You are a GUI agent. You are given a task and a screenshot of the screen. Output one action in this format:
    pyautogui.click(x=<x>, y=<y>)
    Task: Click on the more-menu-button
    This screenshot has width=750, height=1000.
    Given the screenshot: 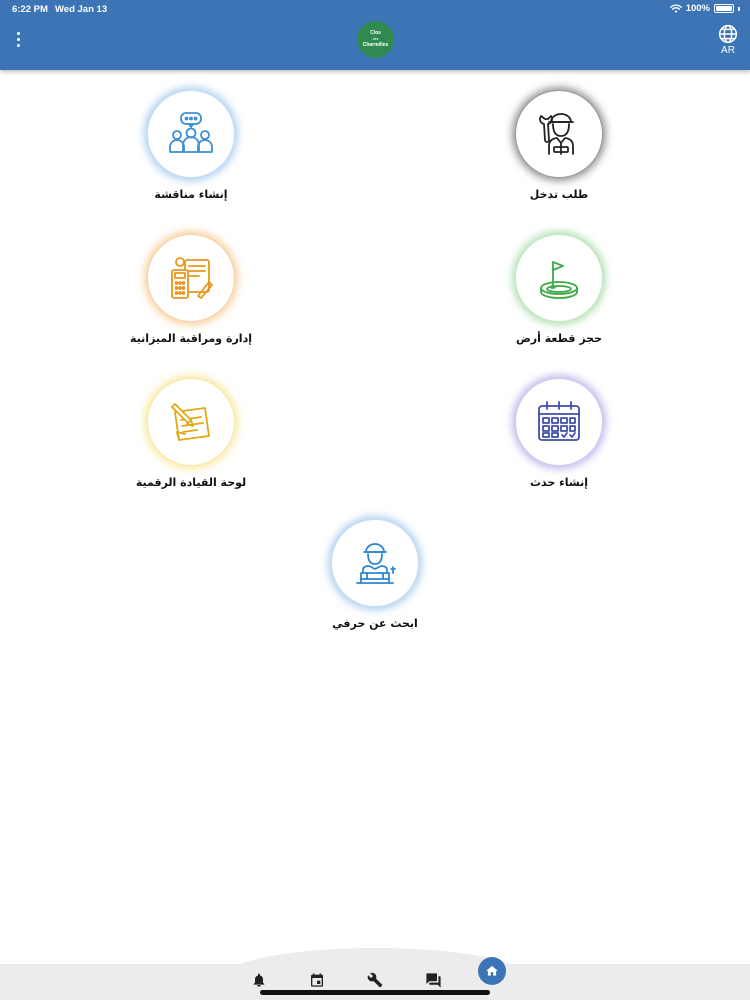 What is the action you would take?
    pyautogui.click(x=18, y=39)
    